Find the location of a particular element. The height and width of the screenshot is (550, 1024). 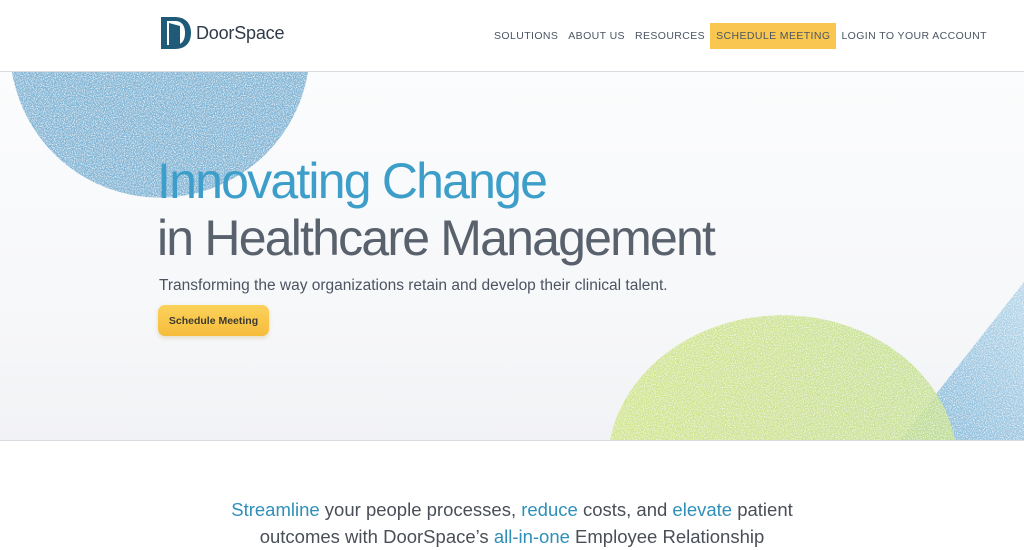

doorspace-logo-icon is located at coordinates (176, 33).